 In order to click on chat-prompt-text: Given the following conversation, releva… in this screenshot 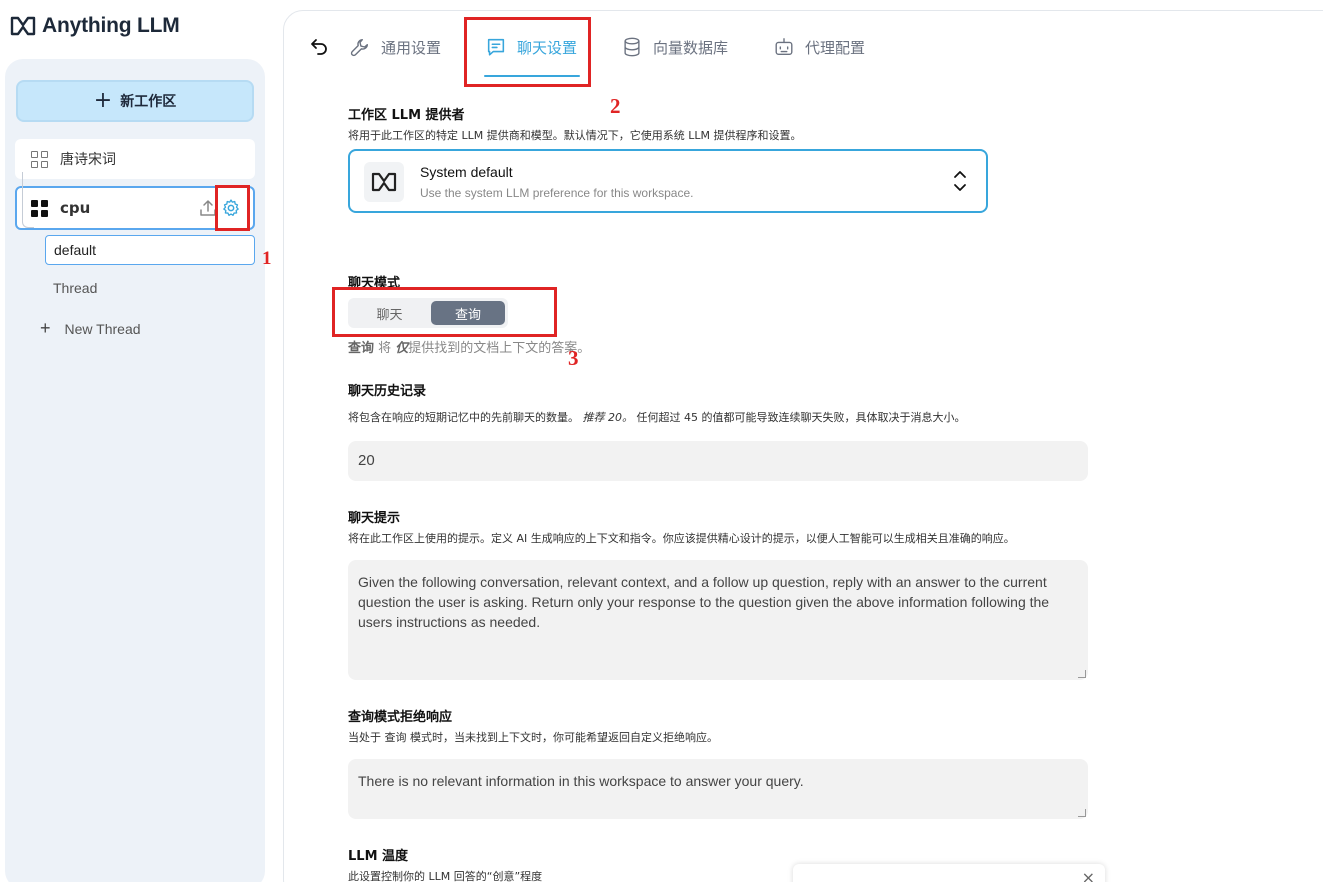, I will do `click(704, 602)`.